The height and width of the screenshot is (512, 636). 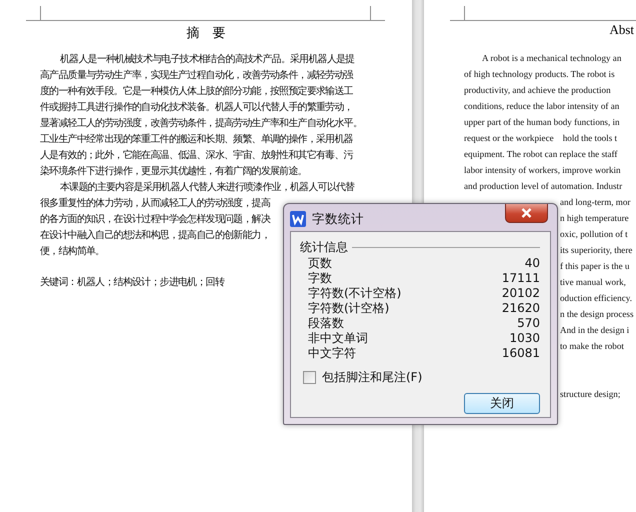 I want to click on checkbox, so click(x=309, y=377).